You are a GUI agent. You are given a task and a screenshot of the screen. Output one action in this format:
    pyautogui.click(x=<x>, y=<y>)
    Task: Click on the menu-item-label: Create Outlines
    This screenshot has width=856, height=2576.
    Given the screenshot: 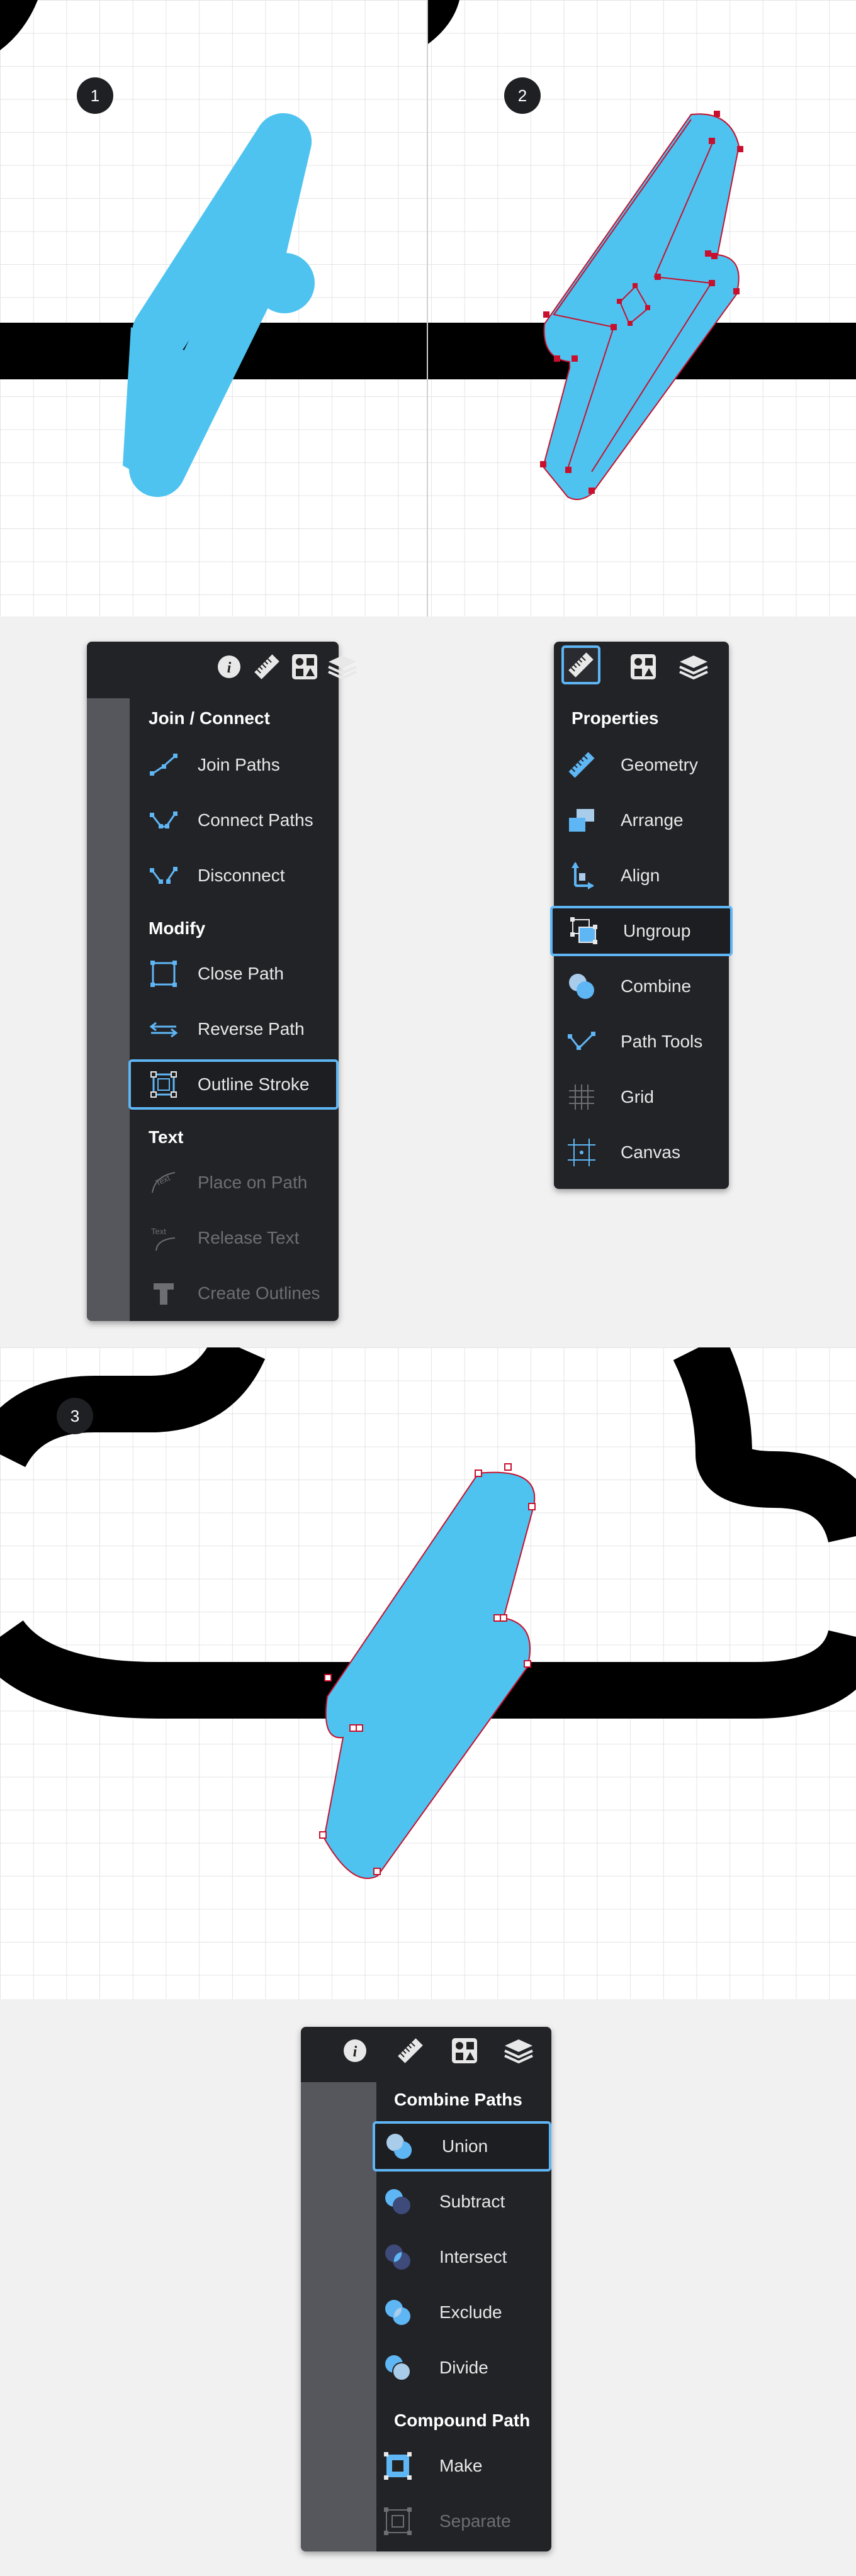 What is the action you would take?
    pyautogui.click(x=259, y=1293)
    